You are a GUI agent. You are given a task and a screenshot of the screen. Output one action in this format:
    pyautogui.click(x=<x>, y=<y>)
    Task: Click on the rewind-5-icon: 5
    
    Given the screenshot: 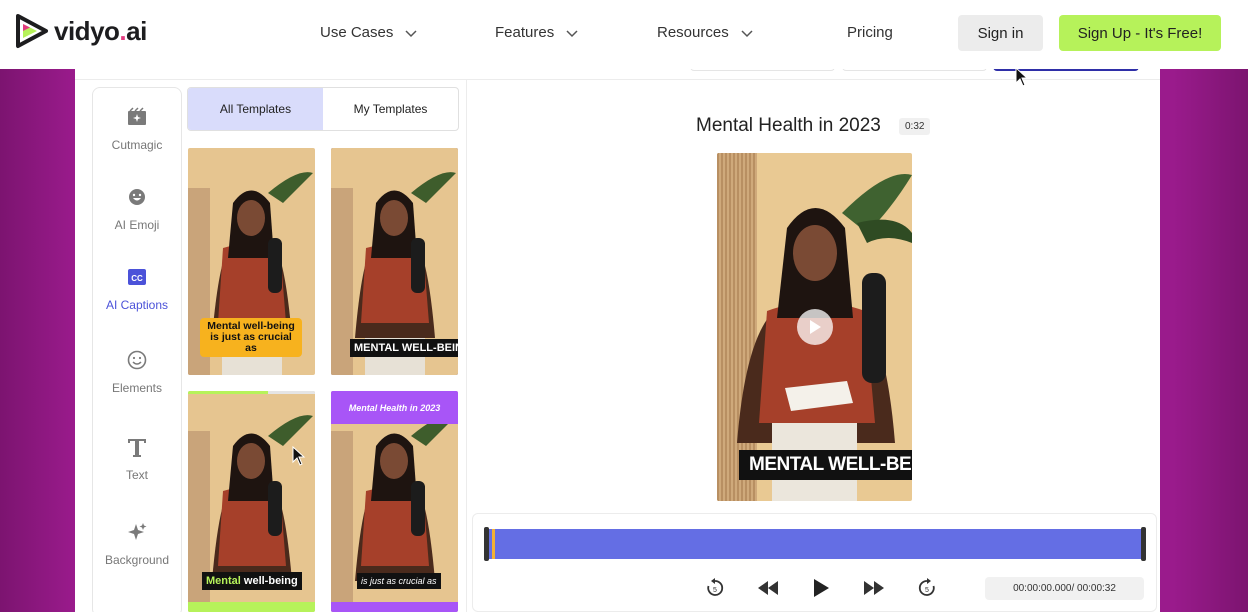 What is the action you would take?
    pyautogui.click(x=715, y=587)
    